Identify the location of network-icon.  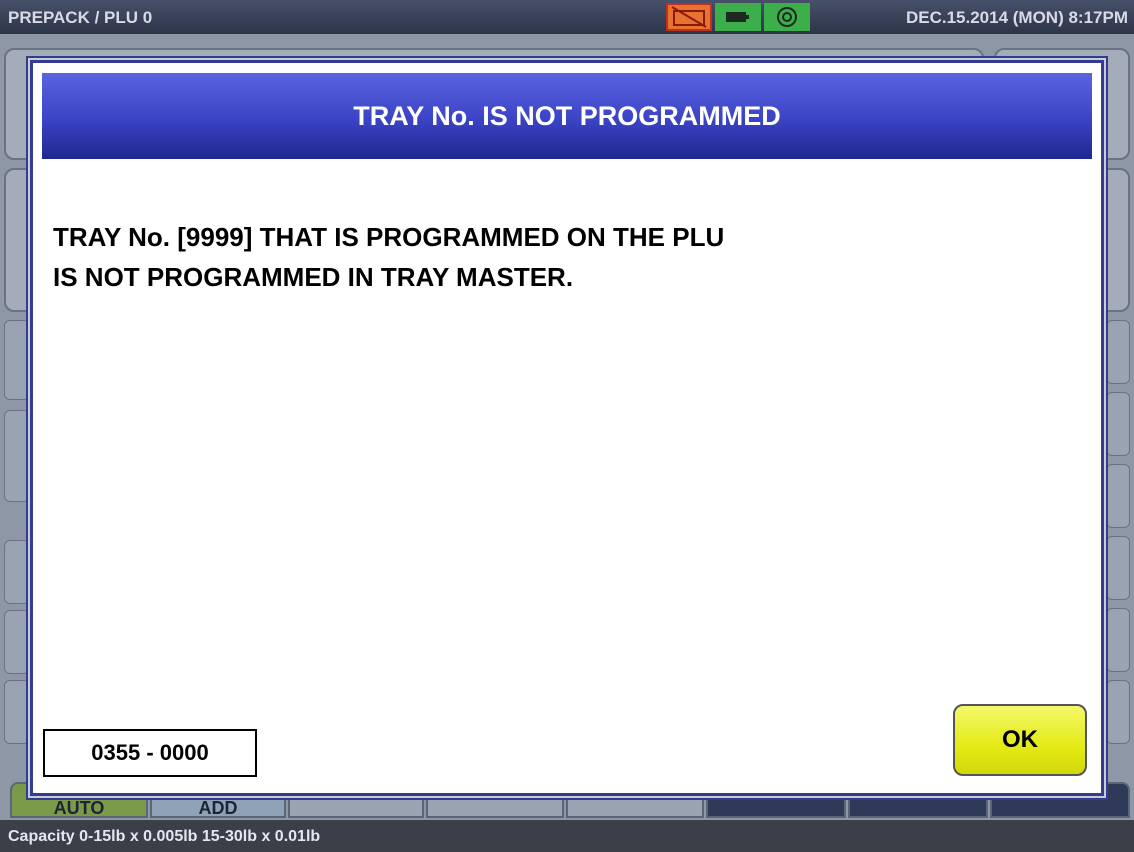
(787, 17).